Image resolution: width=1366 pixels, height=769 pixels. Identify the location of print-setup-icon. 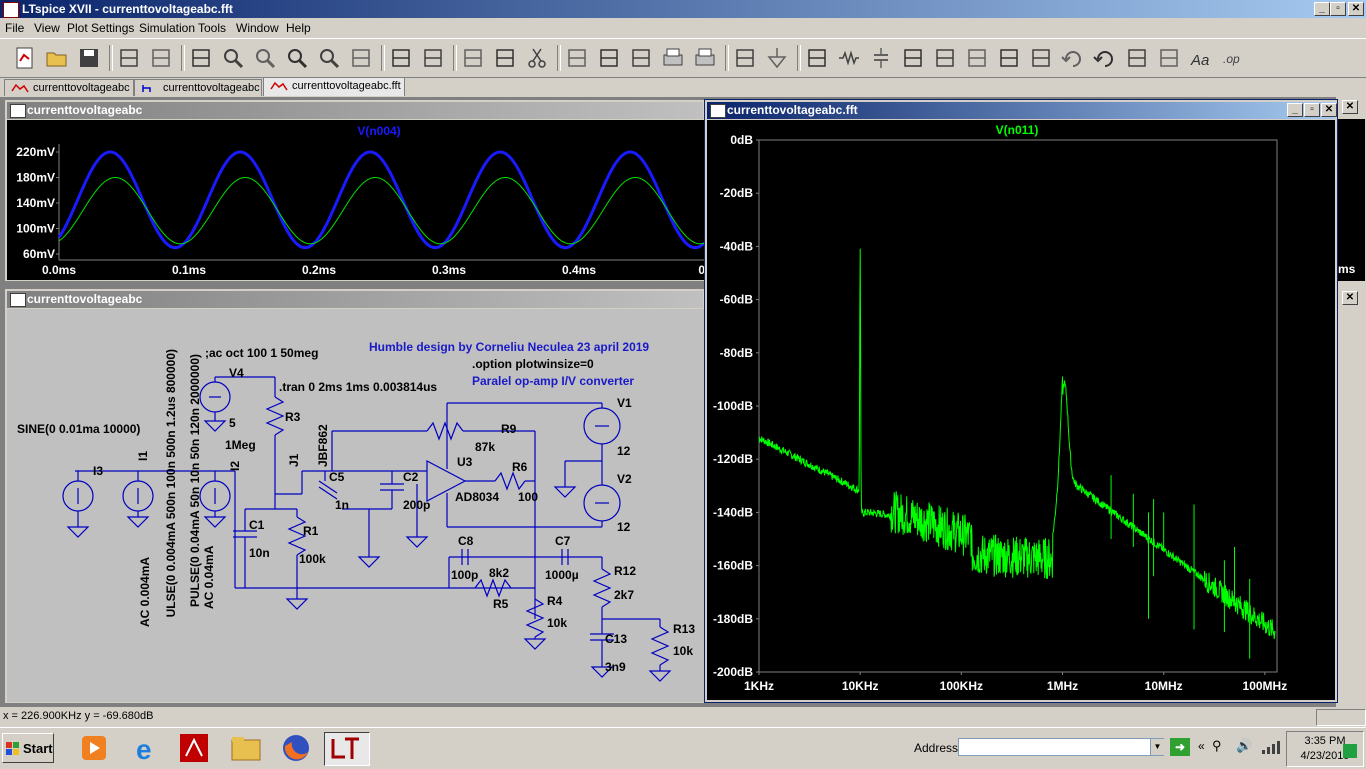
(705, 58).